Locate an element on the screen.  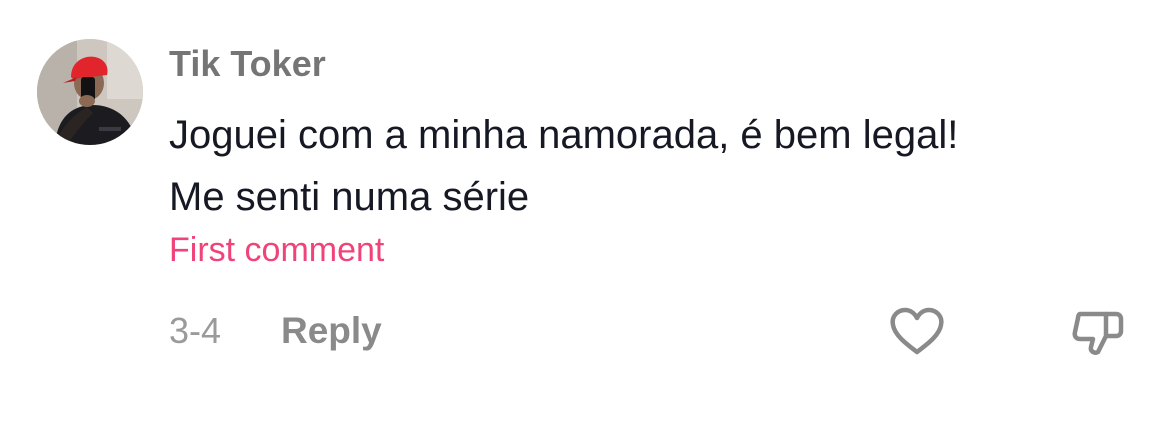
avatar-image is located at coordinates (90, 92).